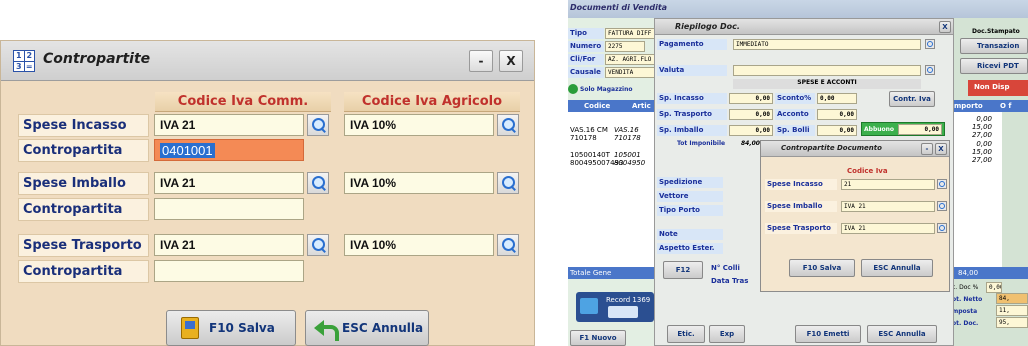  Describe the element at coordinates (692, 130) in the screenshot. I see `spese-label: Sp. Imballo` at that location.